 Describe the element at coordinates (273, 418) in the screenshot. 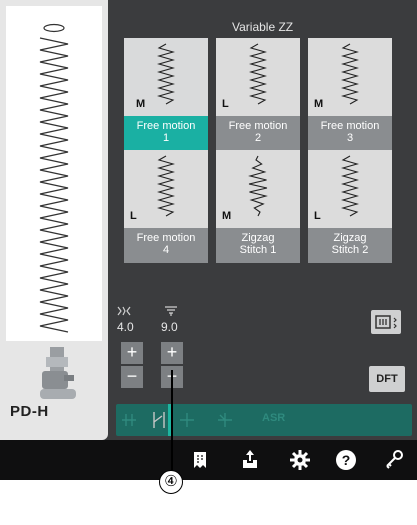

I see `asr-label: ASR` at that location.